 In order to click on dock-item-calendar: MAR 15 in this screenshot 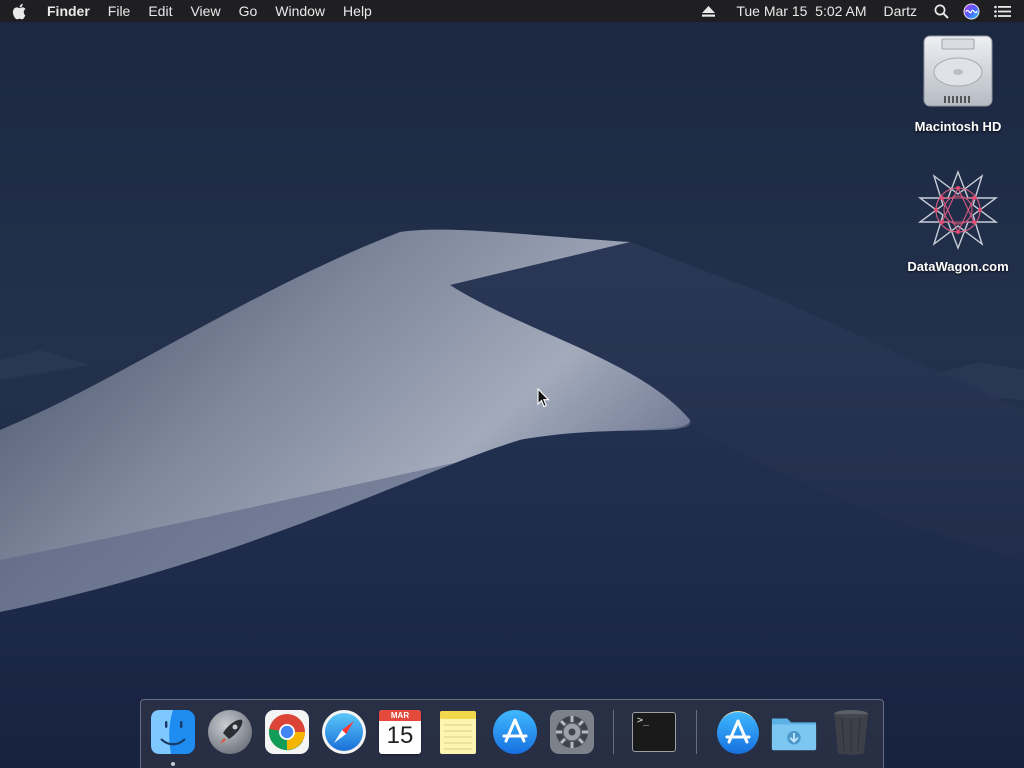, I will do `click(400, 732)`.